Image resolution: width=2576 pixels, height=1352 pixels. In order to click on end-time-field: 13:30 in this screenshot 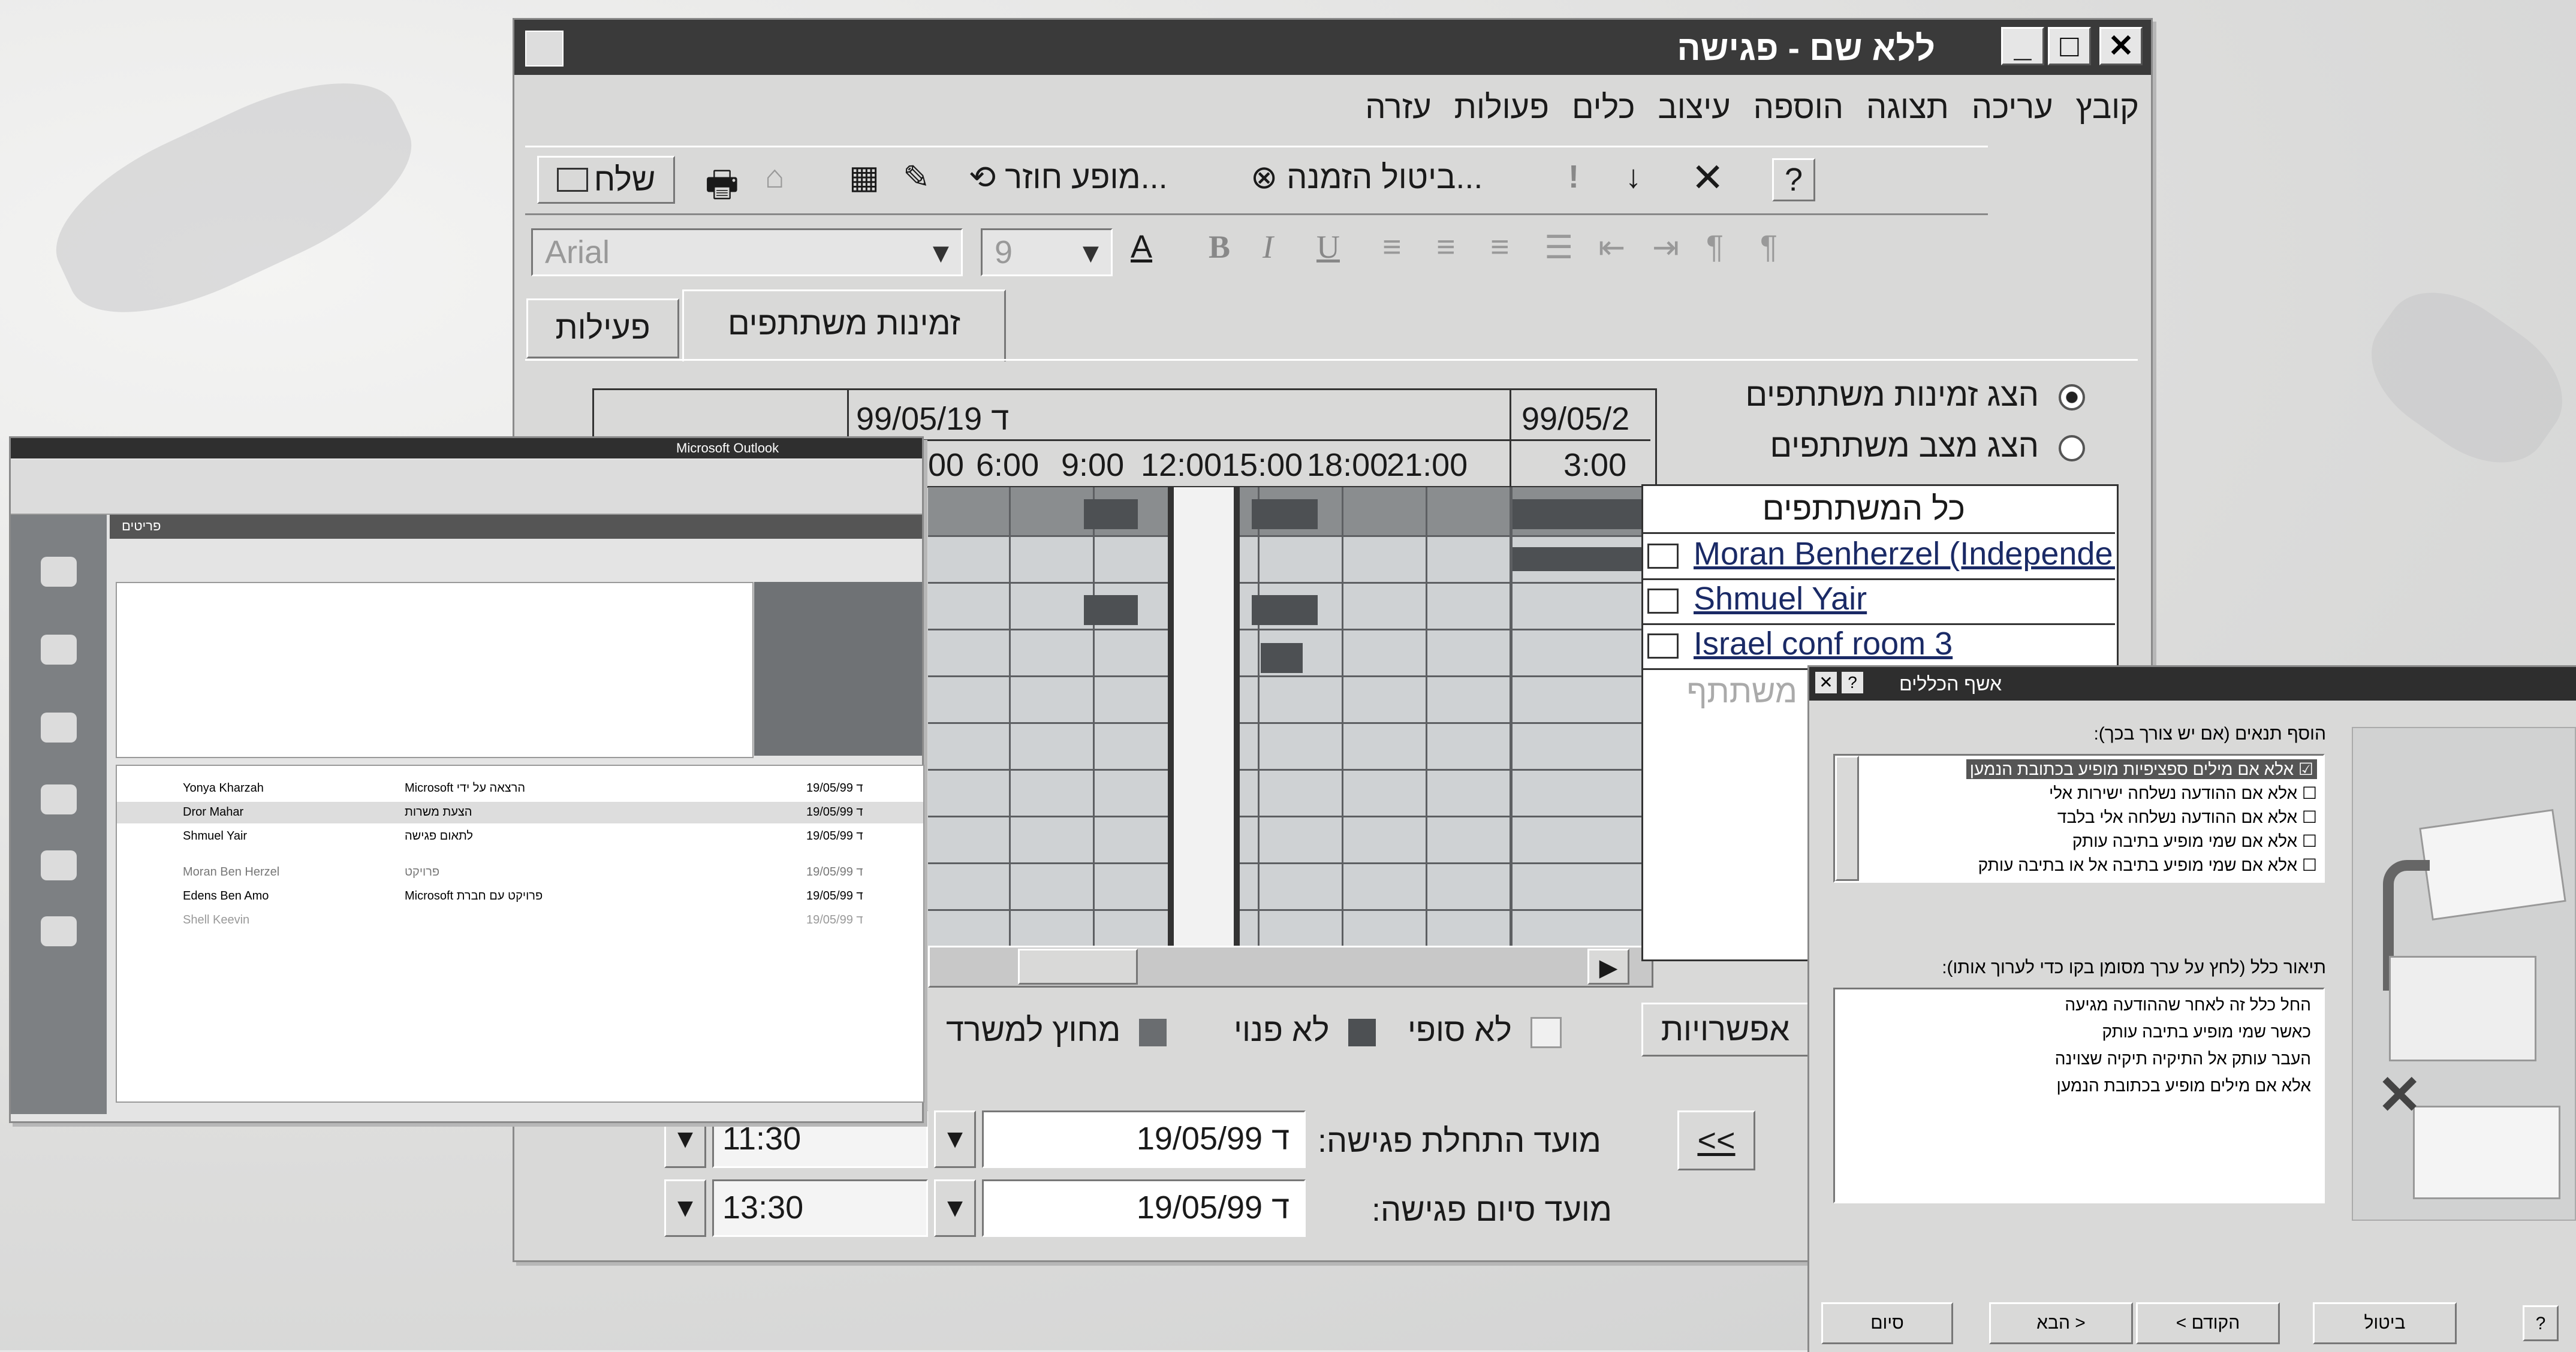, I will do `click(820, 1208)`.